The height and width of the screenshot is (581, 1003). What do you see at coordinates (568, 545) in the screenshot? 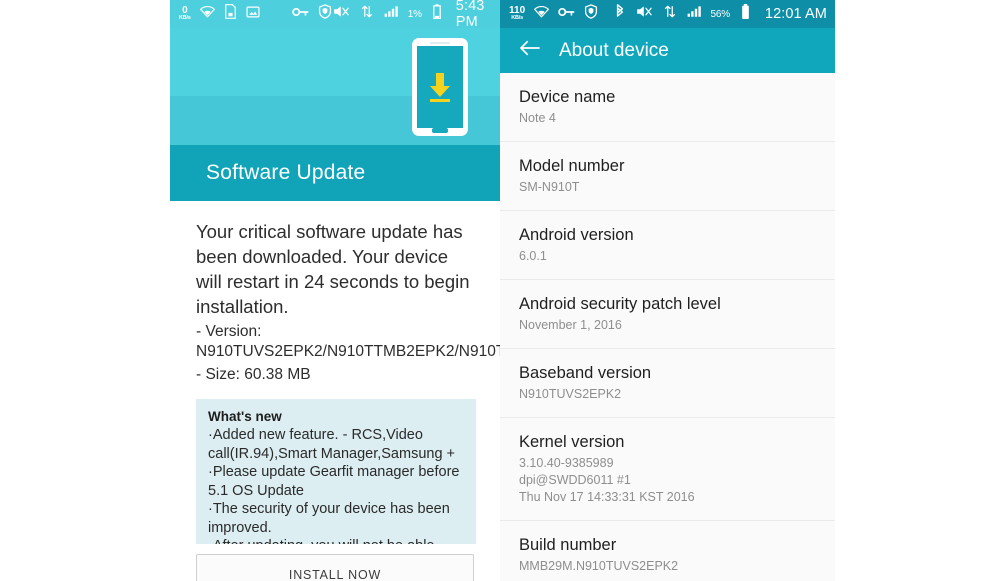
I see `list-item-label: Build number` at bounding box center [568, 545].